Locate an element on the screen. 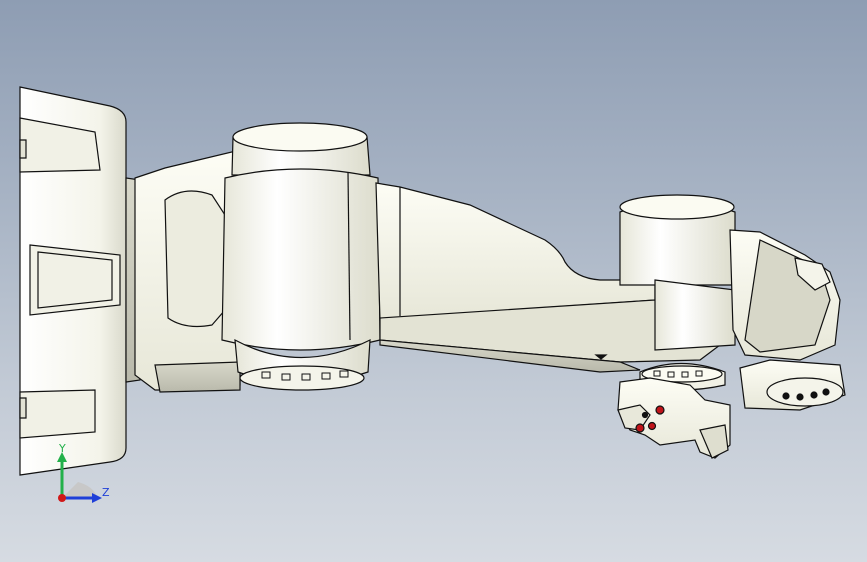 The image size is (867, 562). joint2-housing is located at coordinates (301, 256).